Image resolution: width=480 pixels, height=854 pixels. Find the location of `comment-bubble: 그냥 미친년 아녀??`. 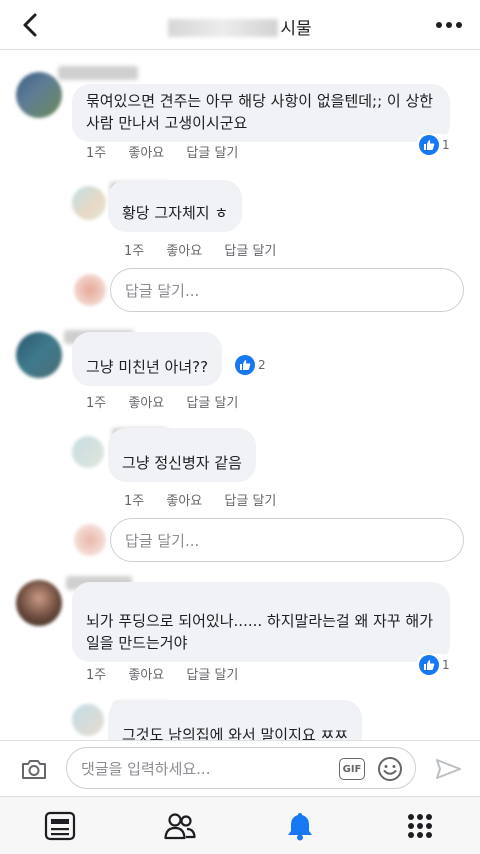

comment-bubble: 그냥 미친년 아녀?? is located at coordinates (147, 359).